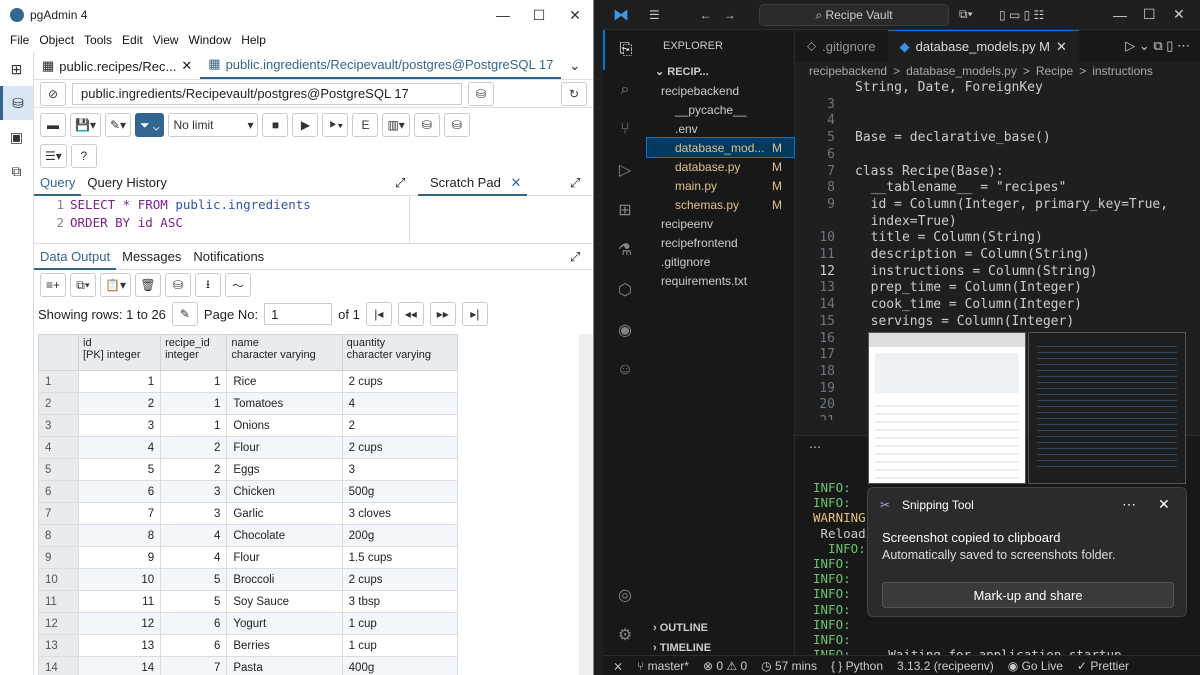 The width and height of the screenshot is (1200, 675). Describe the element at coordinates (248, 425) in the screenshot. I see `table-row: 3 3 1 Onions 2` at that location.